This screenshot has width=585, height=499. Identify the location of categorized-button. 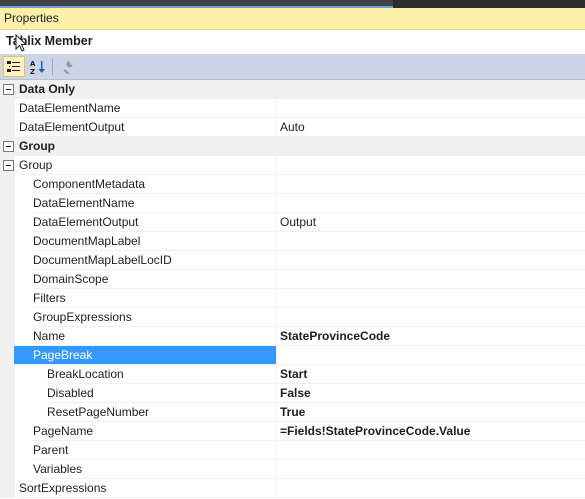
(14, 66).